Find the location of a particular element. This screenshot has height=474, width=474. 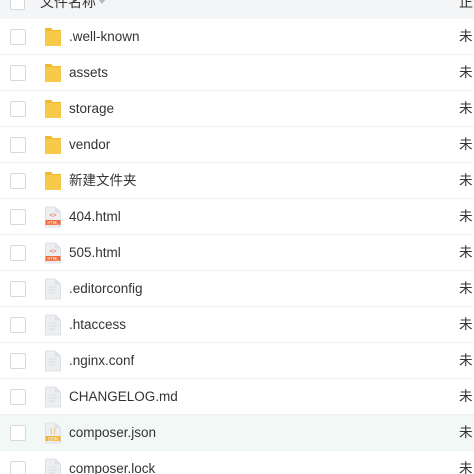

table-row: .htaccess 未 is located at coordinates (237, 325).